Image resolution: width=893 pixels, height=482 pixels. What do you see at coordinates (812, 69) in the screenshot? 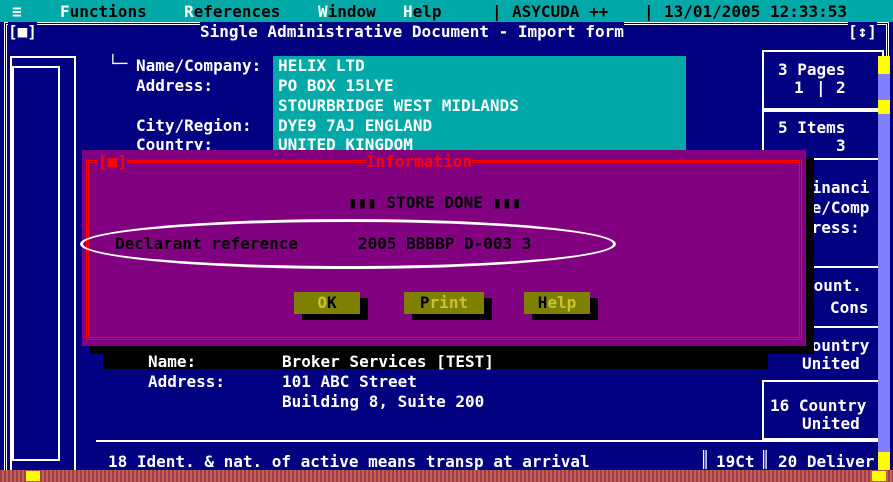
I see `pages-label: 3 Pages` at bounding box center [812, 69].